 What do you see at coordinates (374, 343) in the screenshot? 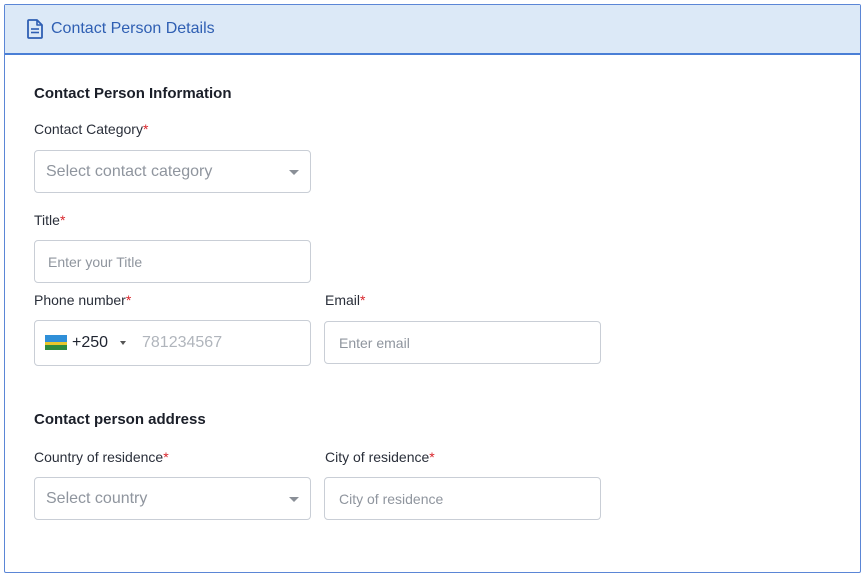
I see `email-placeholder: Enter email` at bounding box center [374, 343].